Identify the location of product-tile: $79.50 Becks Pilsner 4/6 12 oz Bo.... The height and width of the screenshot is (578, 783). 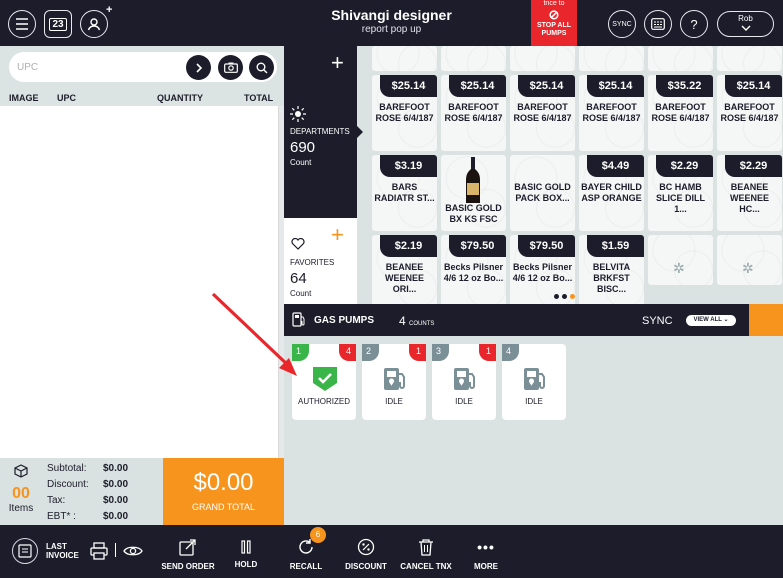
(473, 273).